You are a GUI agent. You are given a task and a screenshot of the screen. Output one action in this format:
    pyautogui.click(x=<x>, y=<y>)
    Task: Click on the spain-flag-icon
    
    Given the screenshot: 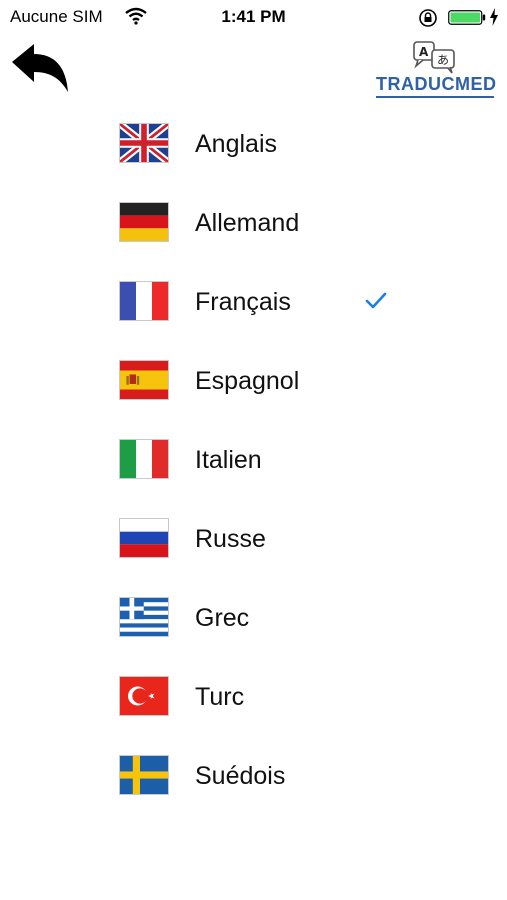 What is the action you would take?
    pyautogui.click(x=144, y=380)
    